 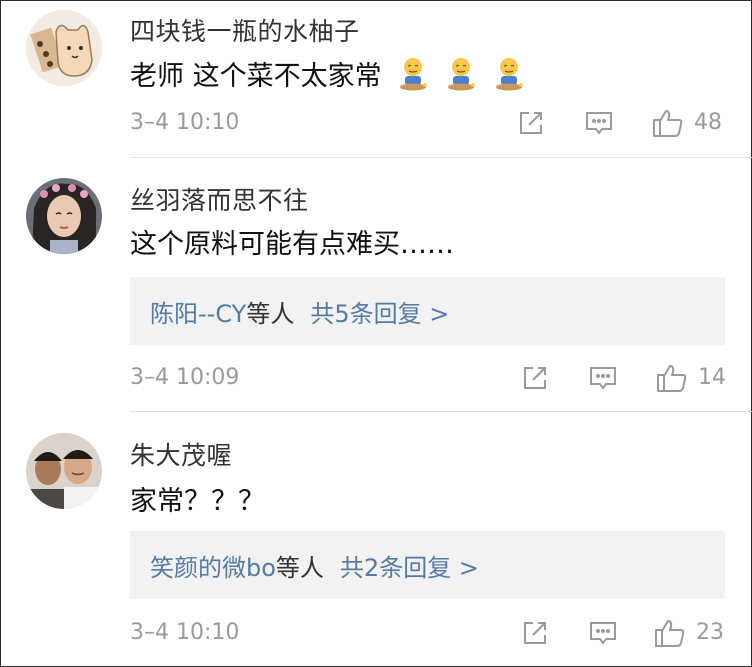 What do you see at coordinates (213, 565) in the screenshot?
I see `reply-users-link: 笑颜的微bo` at bounding box center [213, 565].